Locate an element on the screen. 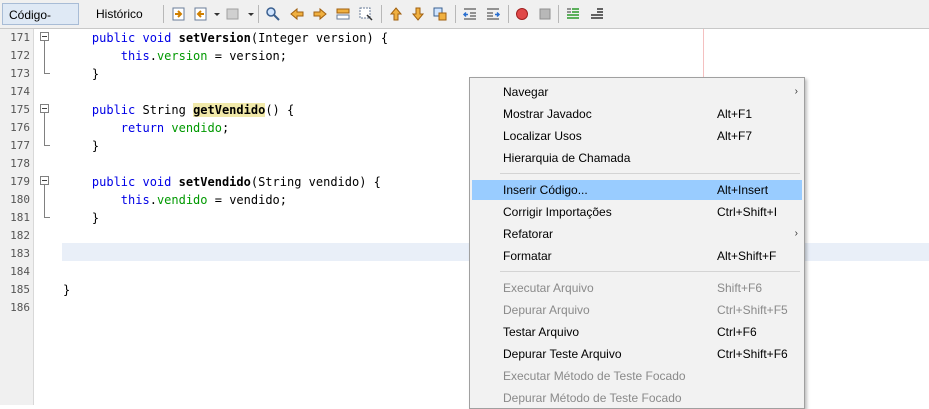 This screenshot has height=409, width=929. code-text: (Integer version) { is located at coordinates (319, 38).